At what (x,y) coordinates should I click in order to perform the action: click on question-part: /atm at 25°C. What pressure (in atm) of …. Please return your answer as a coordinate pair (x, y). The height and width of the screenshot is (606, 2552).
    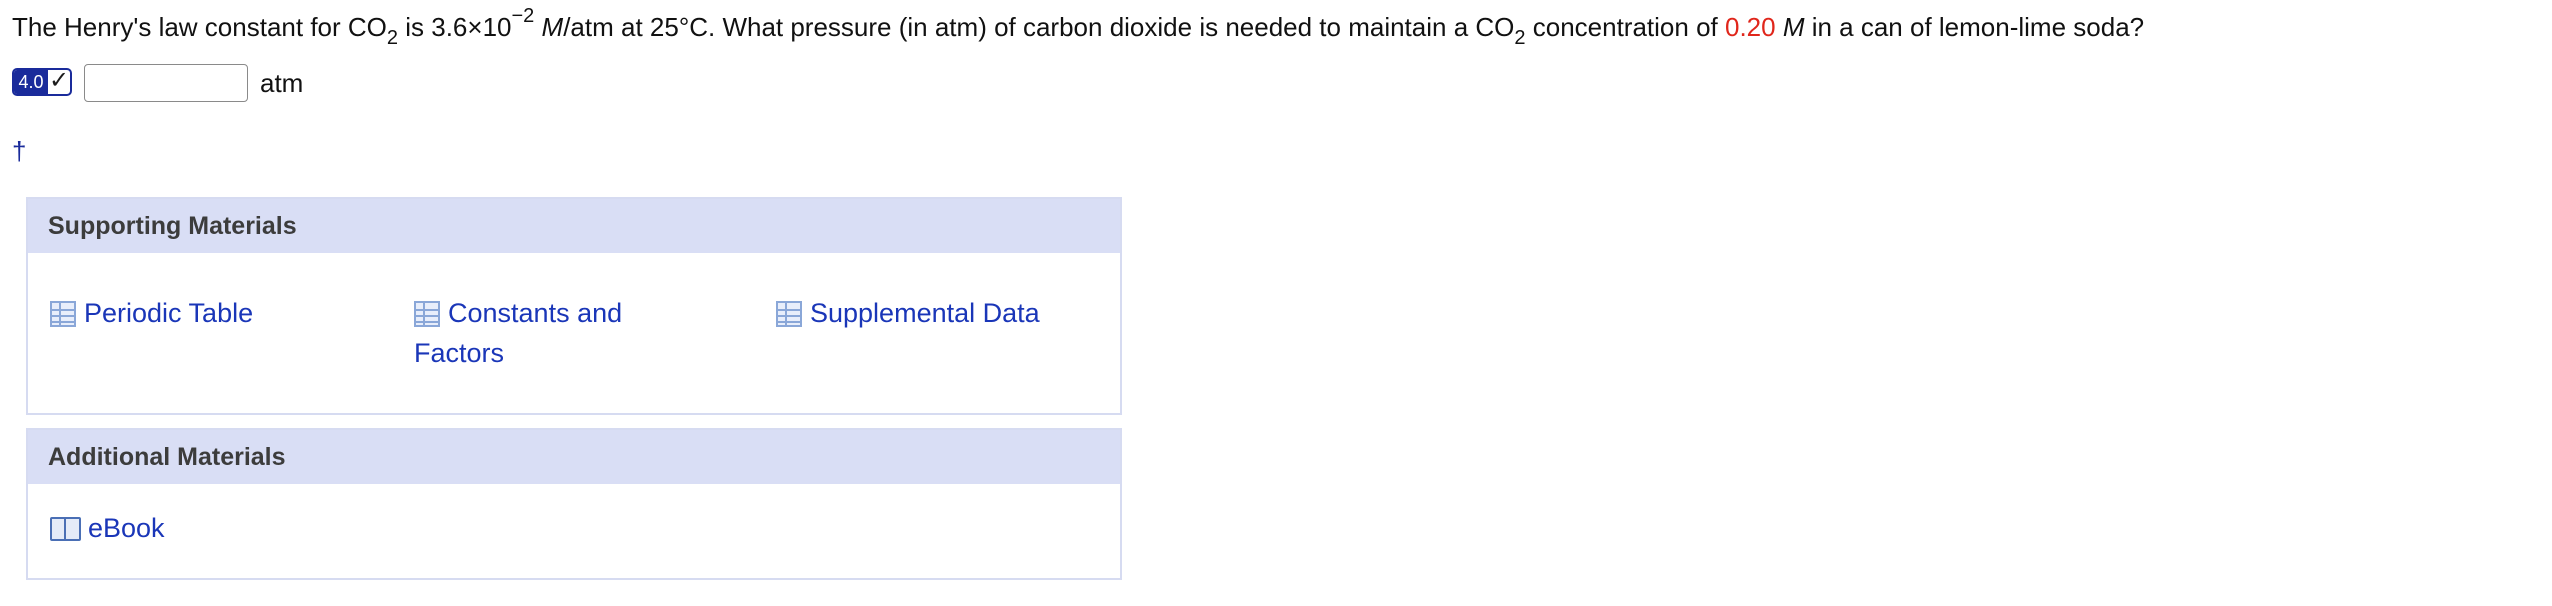
    Looking at the image, I should click on (1039, 27).